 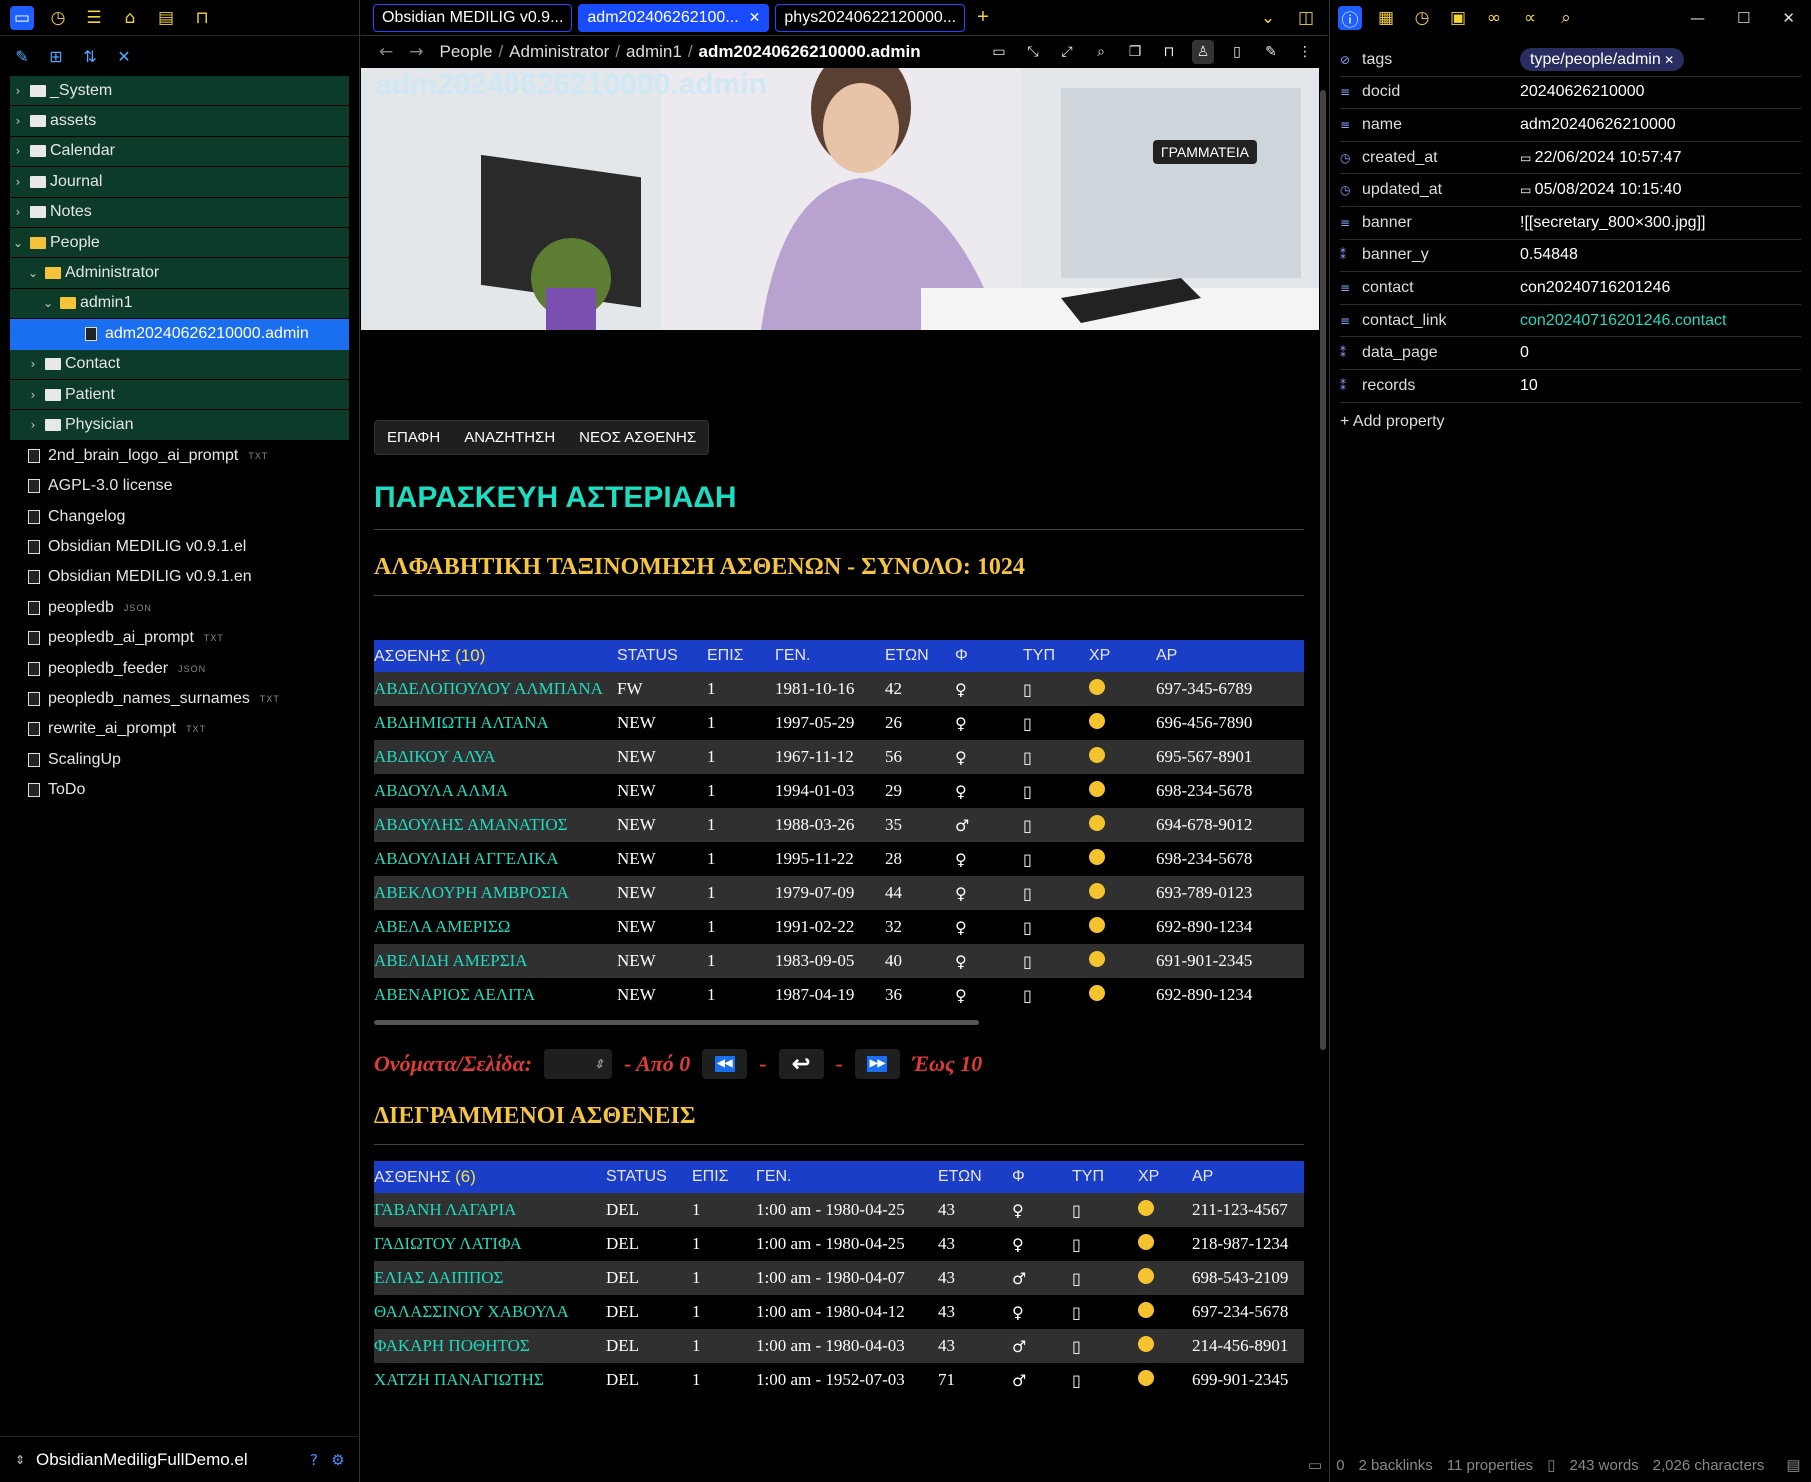 What do you see at coordinates (983, 17) in the screenshot?
I see `new-tab-icon: +` at bounding box center [983, 17].